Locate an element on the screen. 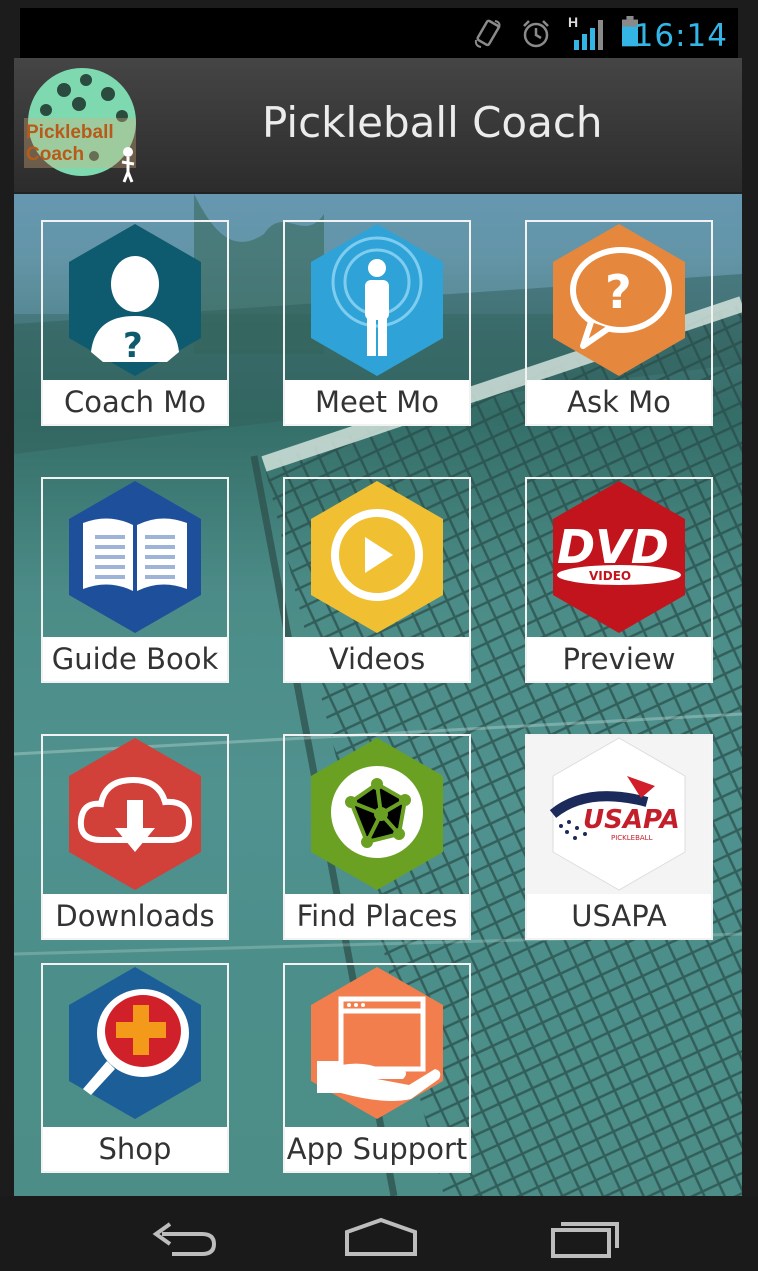 The height and width of the screenshot is (1271, 758). tile-usapa: USAPA PICKLEBALL USAPA is located at coordinates (619, 837).